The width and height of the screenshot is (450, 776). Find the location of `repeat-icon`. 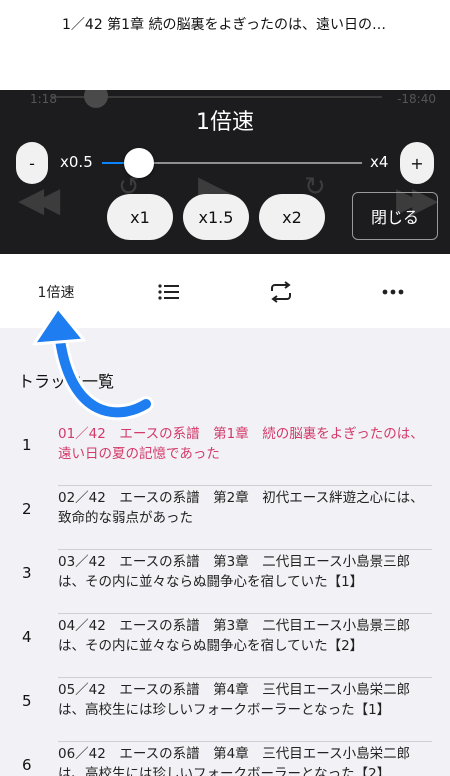

repeat-icon is located at coordinates (281, 292).